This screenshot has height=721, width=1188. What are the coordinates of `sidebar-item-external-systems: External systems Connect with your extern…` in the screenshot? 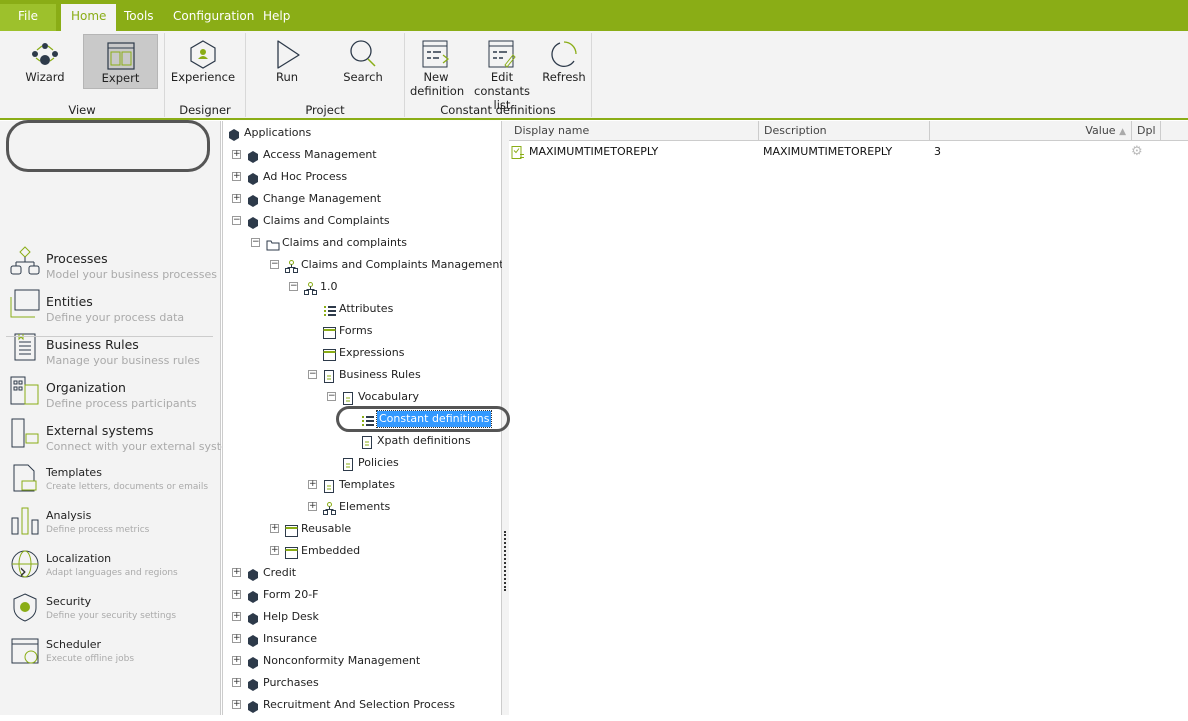 It's located at (122, 436).